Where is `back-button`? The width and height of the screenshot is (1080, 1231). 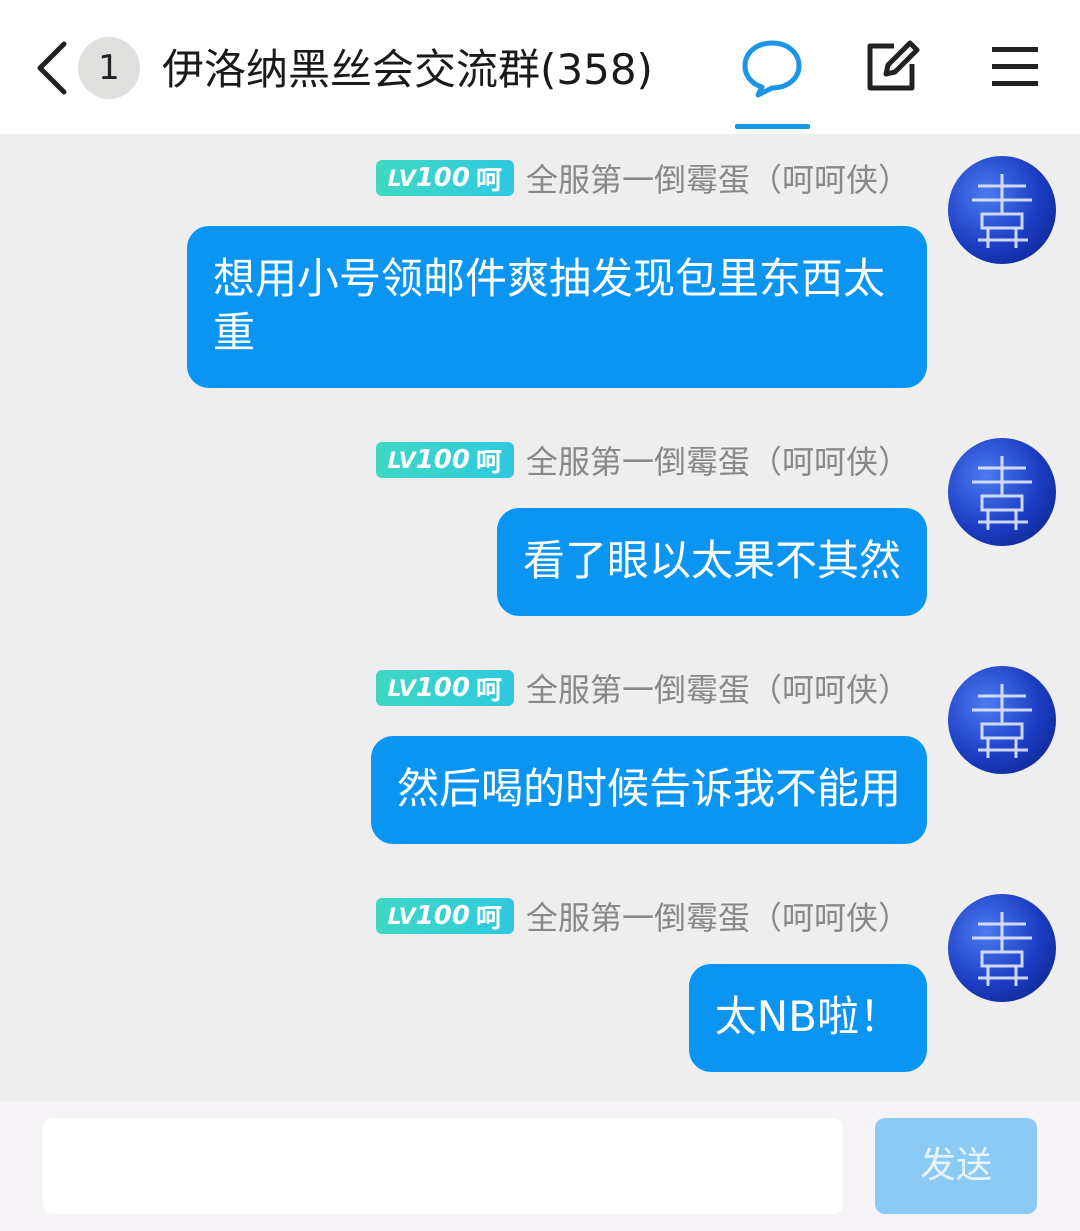 back-button is located at coordinates (52, 68).